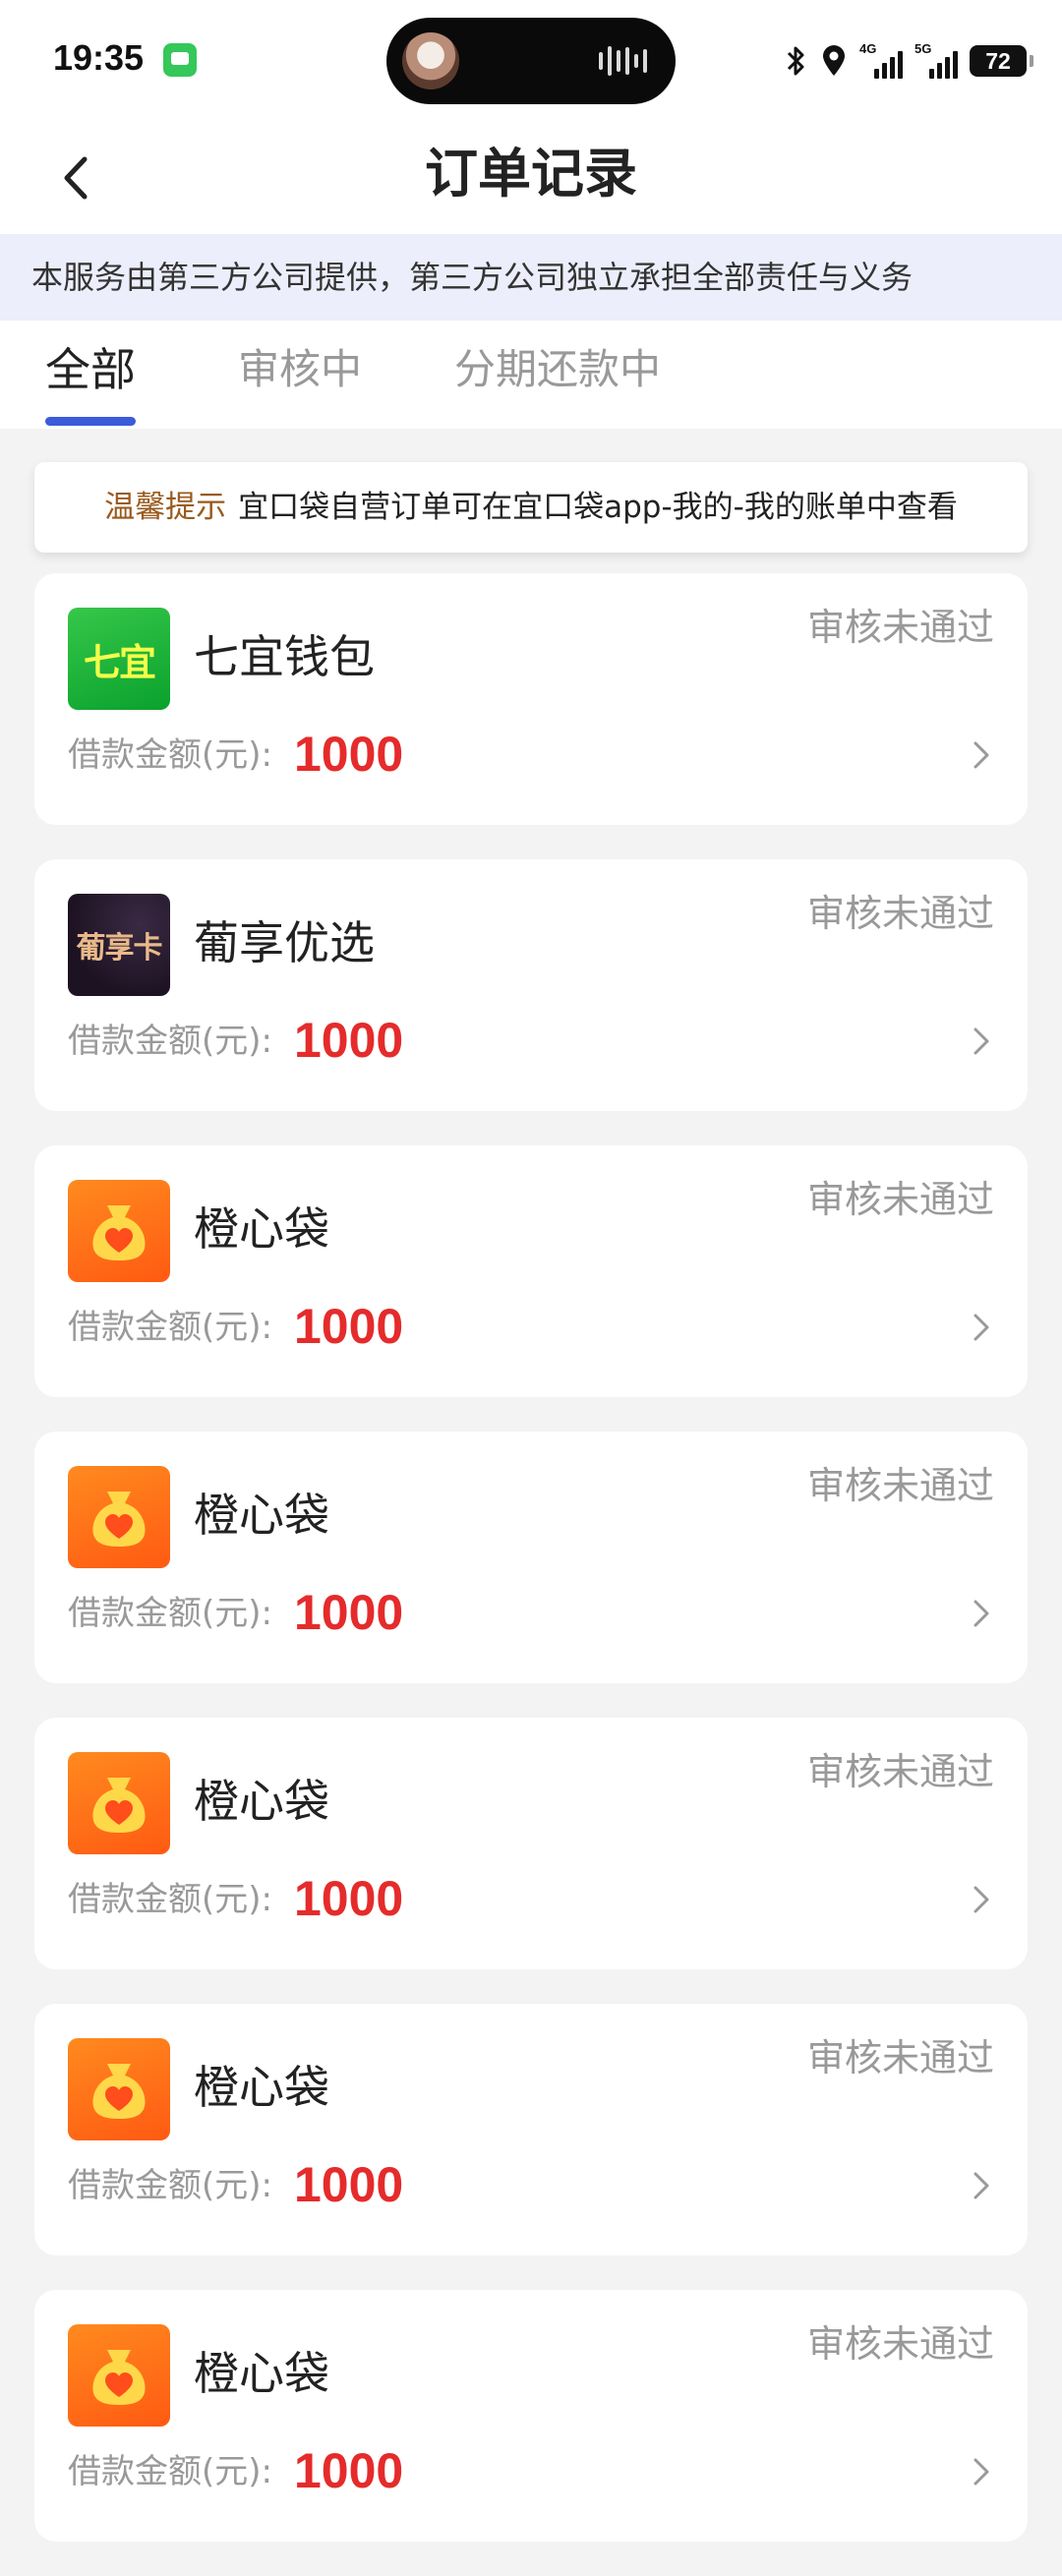  I want to click on page-title: 订单记录, so click(531, 174).